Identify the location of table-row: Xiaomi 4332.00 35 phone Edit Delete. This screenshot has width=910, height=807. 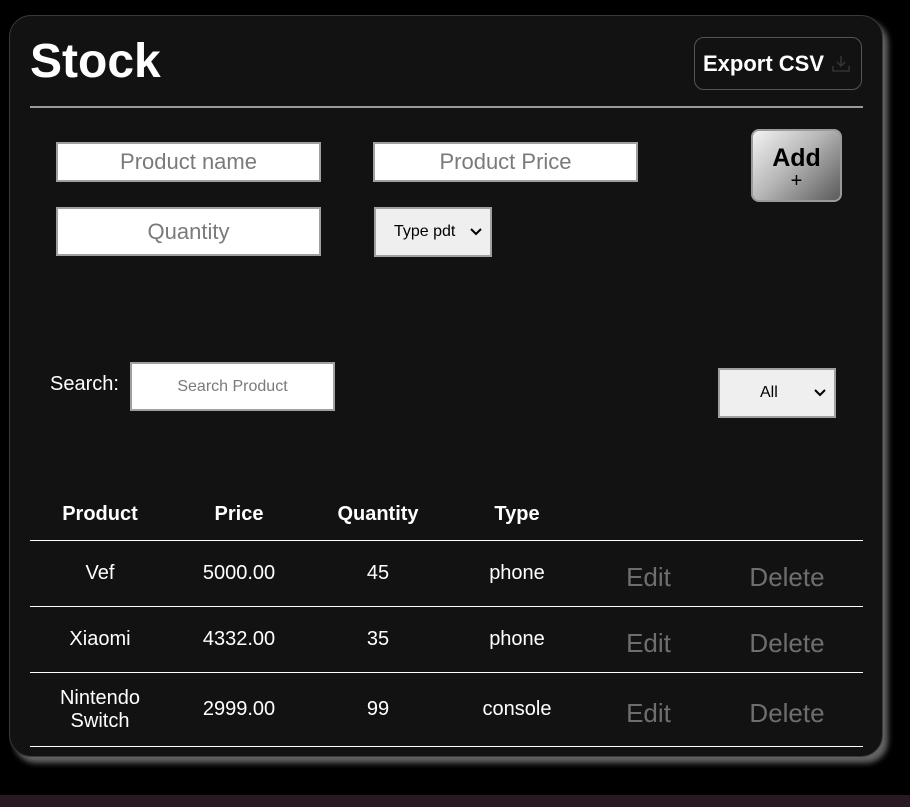
(446, 639).